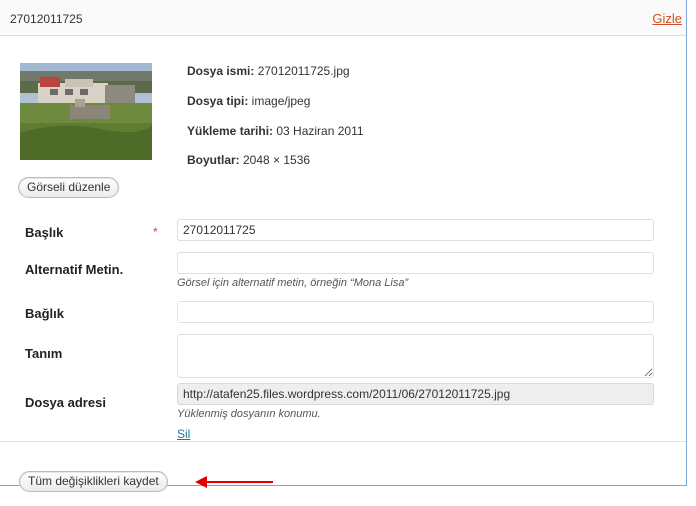 The width and height of the screenshot is (696, 506). Describe the element at coordinates (155, 232) in the screenshot. I see `required-mark: *` at that location.